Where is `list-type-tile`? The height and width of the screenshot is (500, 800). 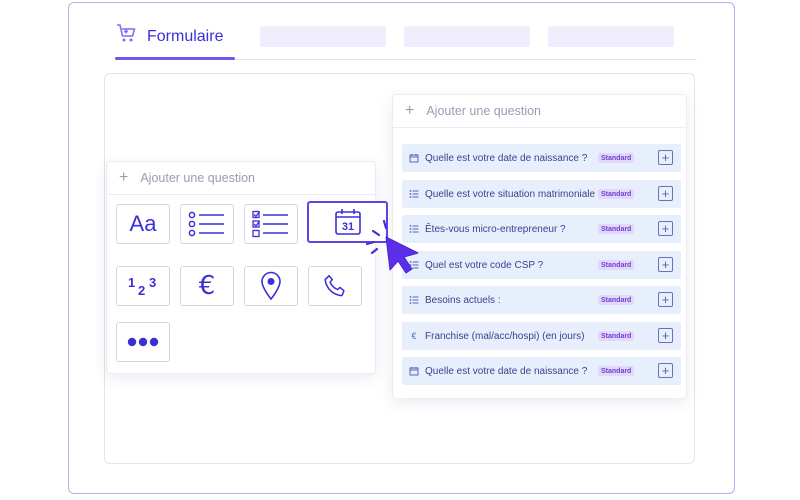 list-type-tile is located at coordinates (207, 224).